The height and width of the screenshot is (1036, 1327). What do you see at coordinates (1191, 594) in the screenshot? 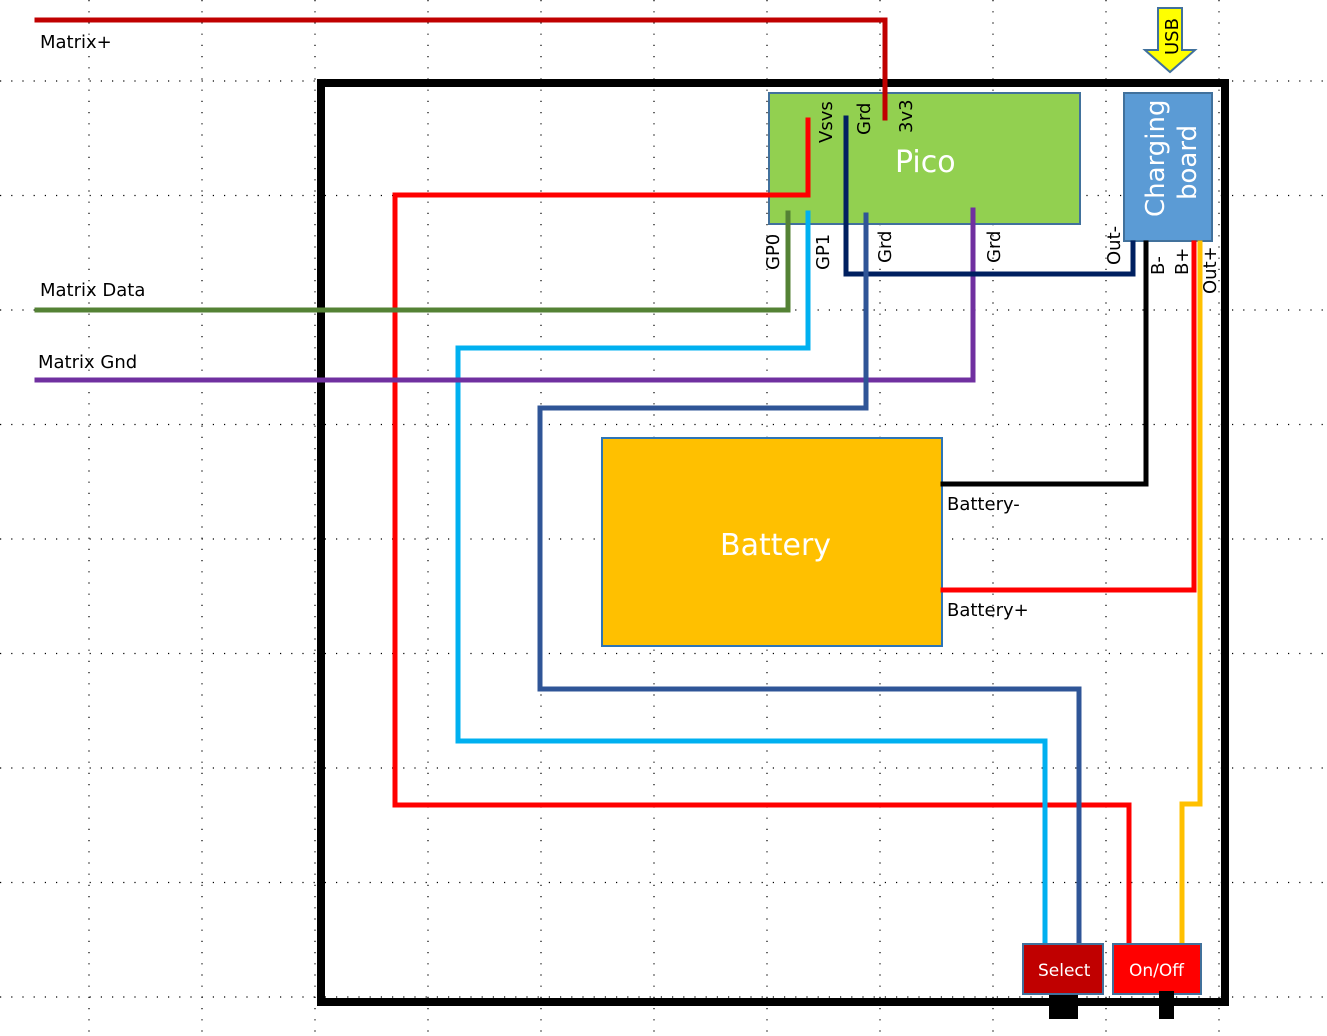
I see `wire-out-plus` at bounding box center [1191, 594].